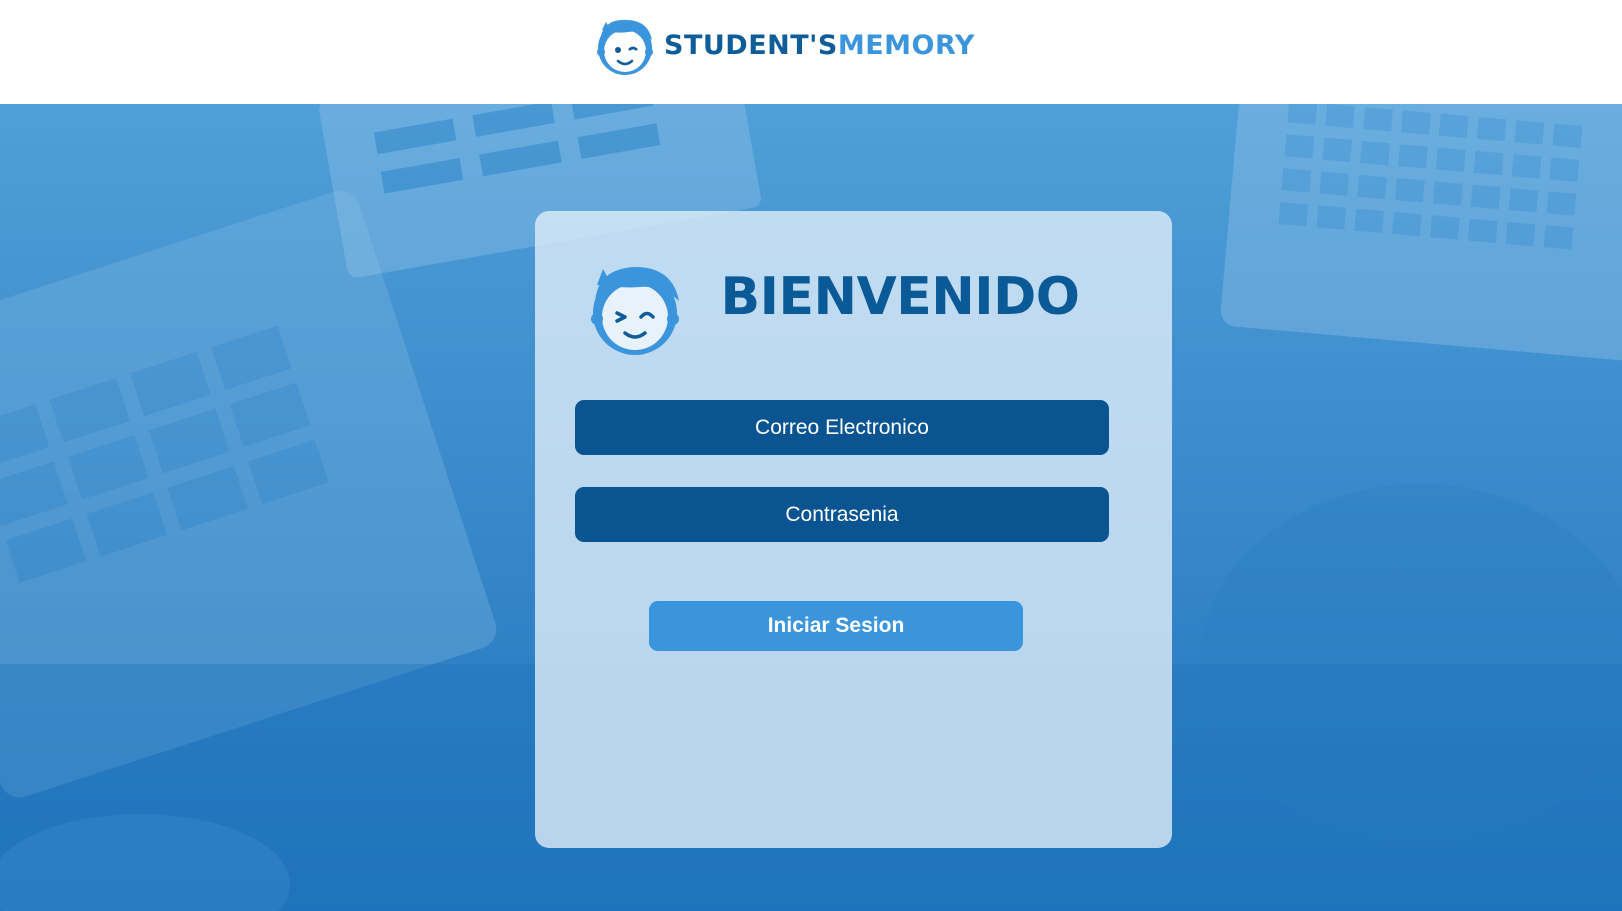  Describe the element at coordinates (906, 45) in the screenshot. I see `brand-name-part2: MEMORY` at that location.